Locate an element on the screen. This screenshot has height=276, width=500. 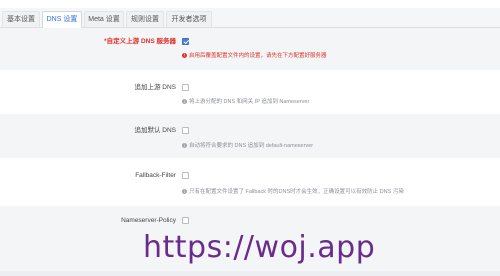
tab-developer-options: 开发者选项 is located at coordinates (189, 19).